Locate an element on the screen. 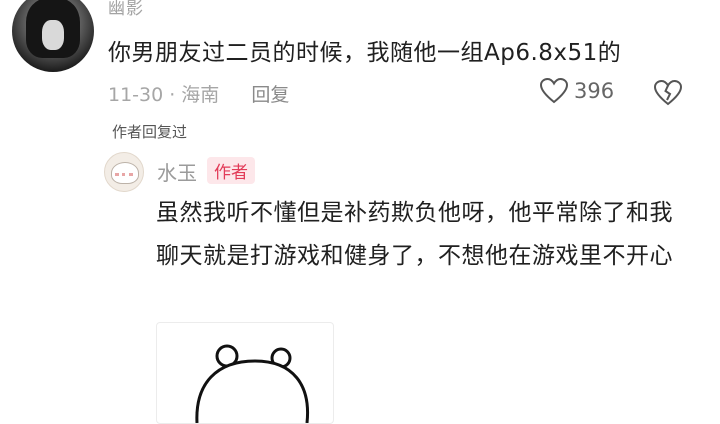 This screenshot has height=424, width=720. comment-avatar is located at coordinates (53, 36).